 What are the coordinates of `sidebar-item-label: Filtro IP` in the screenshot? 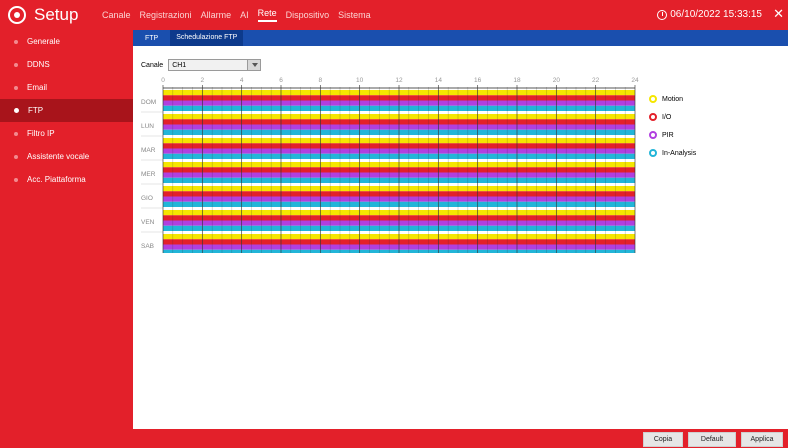 It's located at (41, 133).